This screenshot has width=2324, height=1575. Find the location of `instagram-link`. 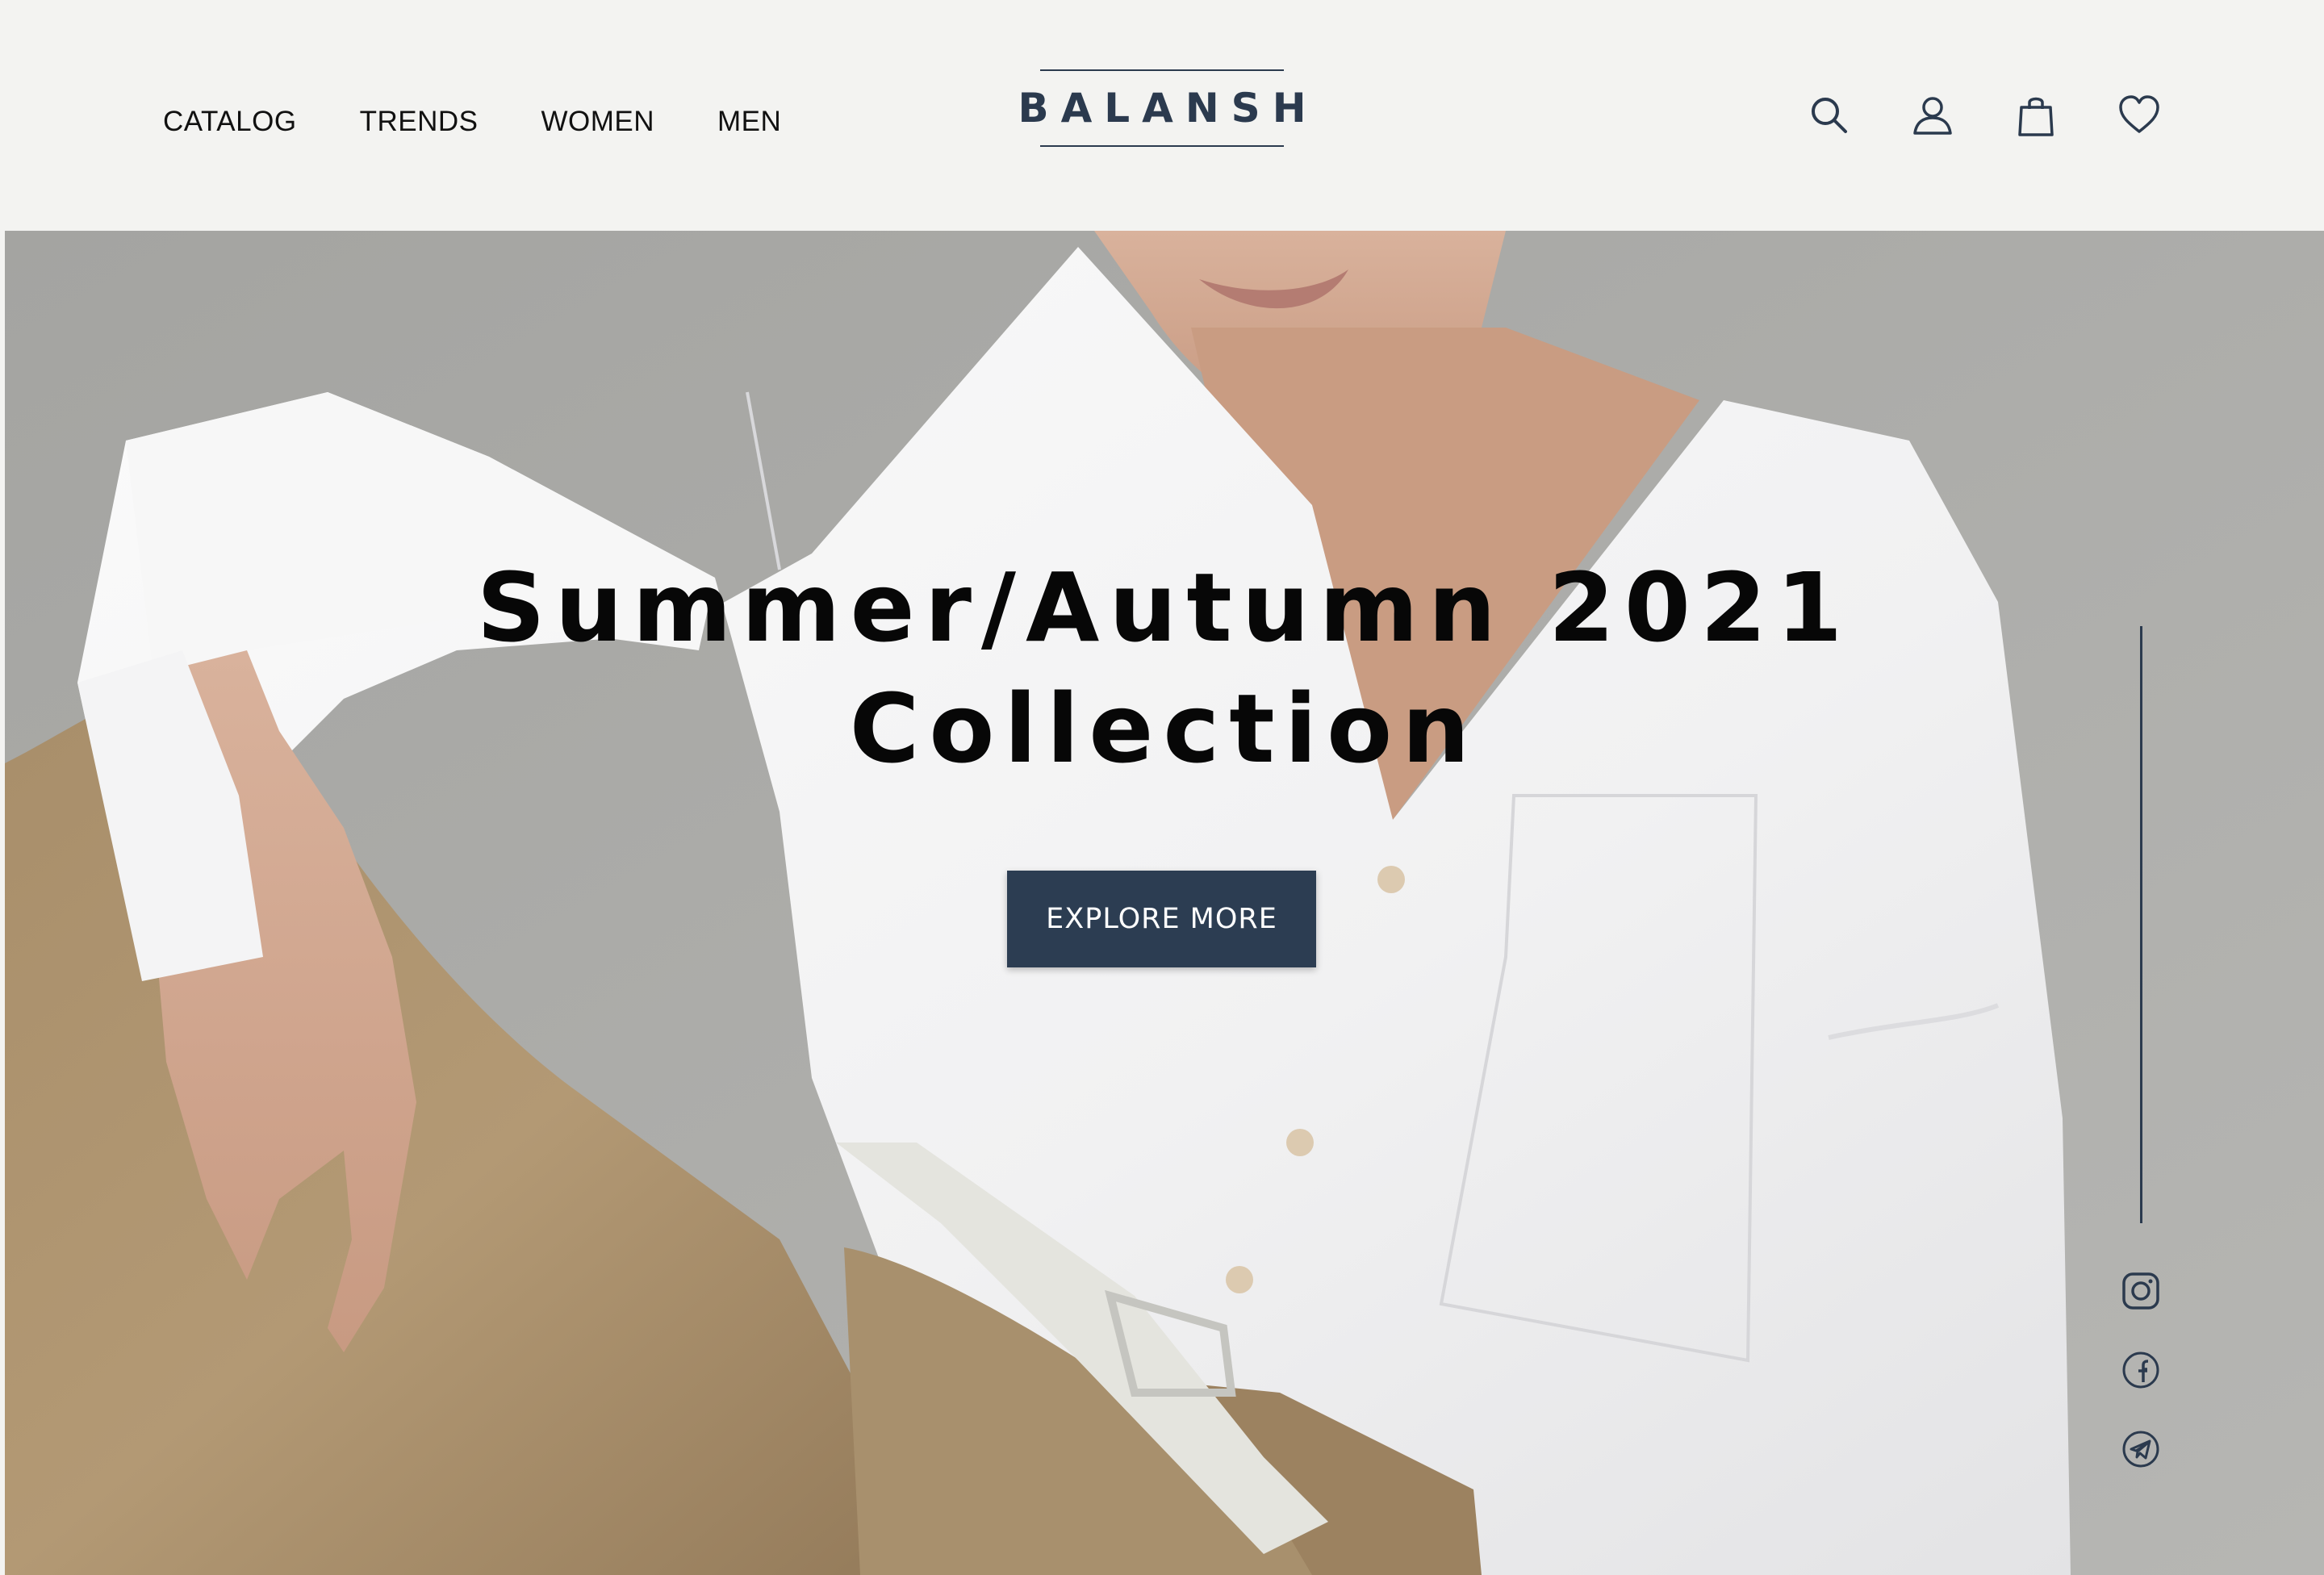

instagram-link is located at coordinates (2141, 1291).